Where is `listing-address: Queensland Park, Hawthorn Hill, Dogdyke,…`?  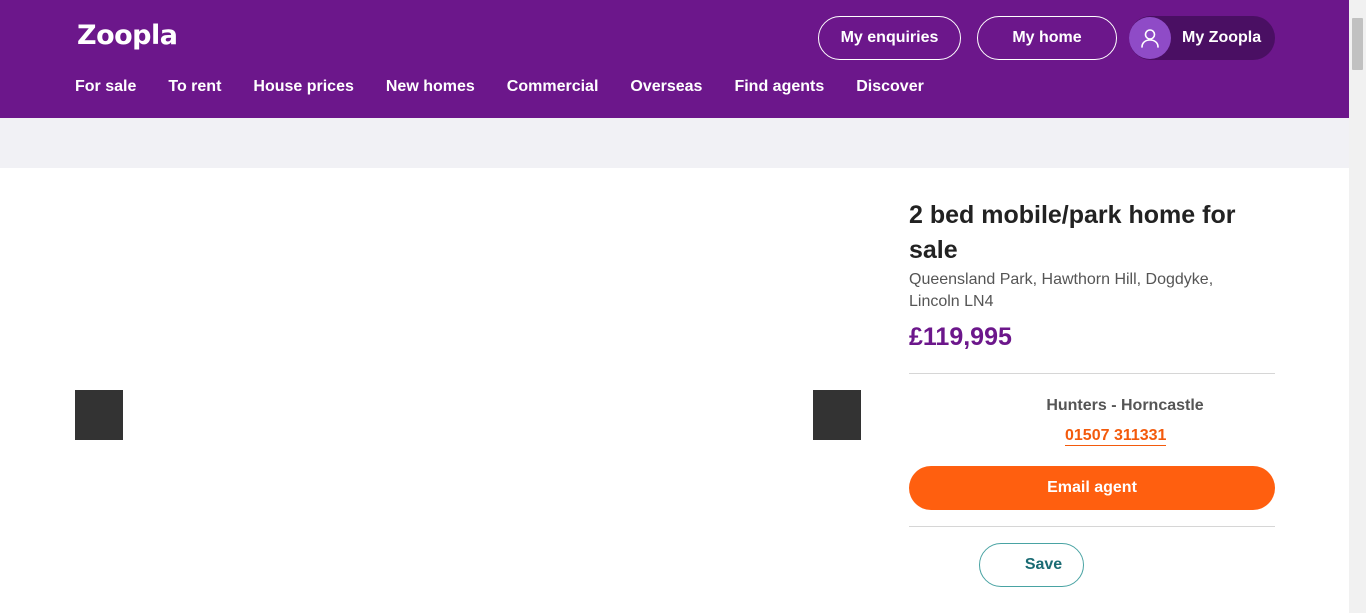
listing-address: Queensland Park, Hawthorn Hill, Dogdyke,… is located at coordinates (1061, 290).